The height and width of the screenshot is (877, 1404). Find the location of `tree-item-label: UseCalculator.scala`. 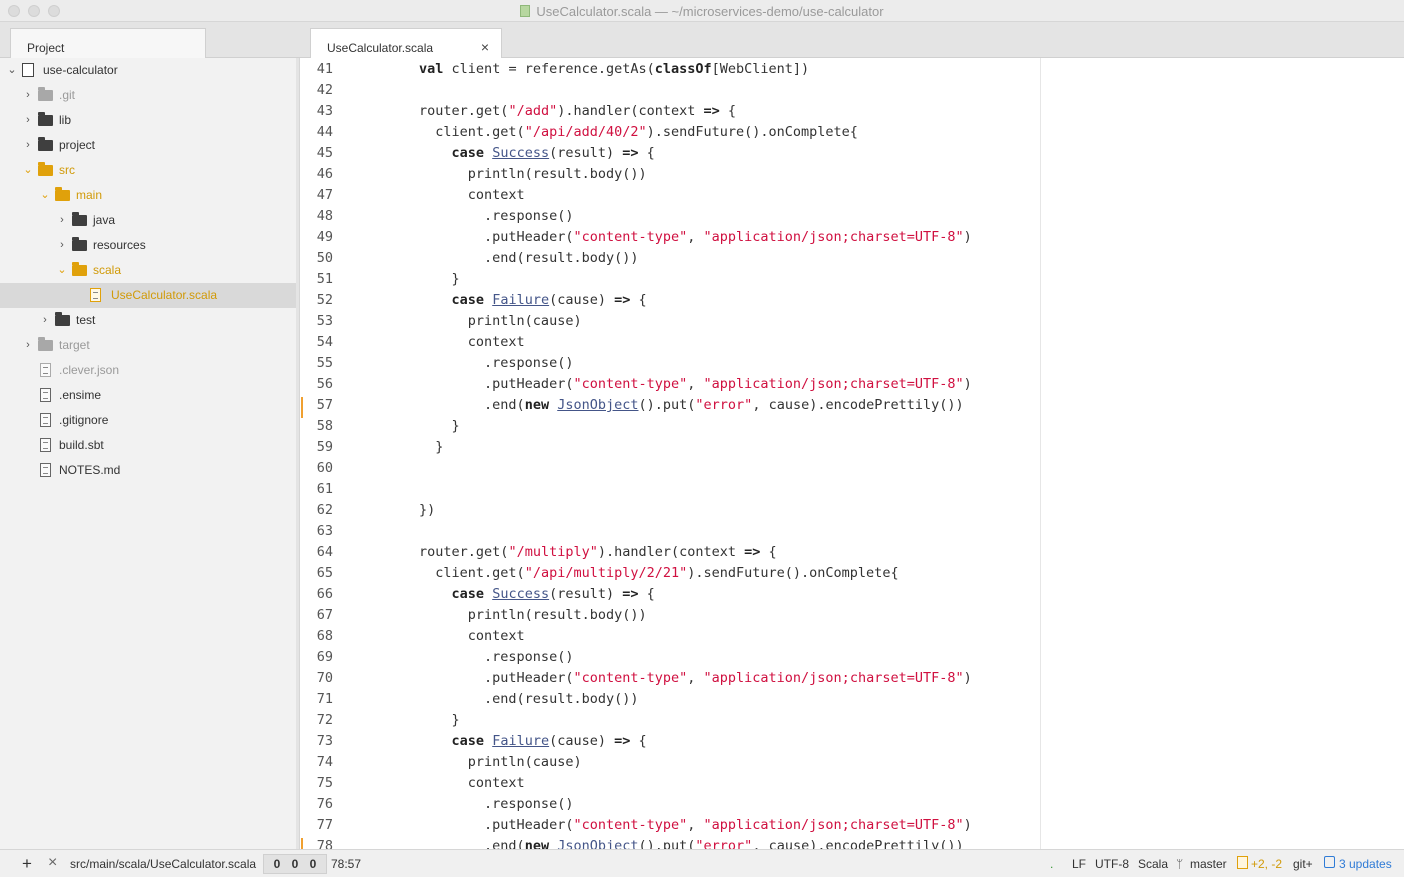

tree-item-label: UseCalculator.scala is located at coordinates (164, 295).